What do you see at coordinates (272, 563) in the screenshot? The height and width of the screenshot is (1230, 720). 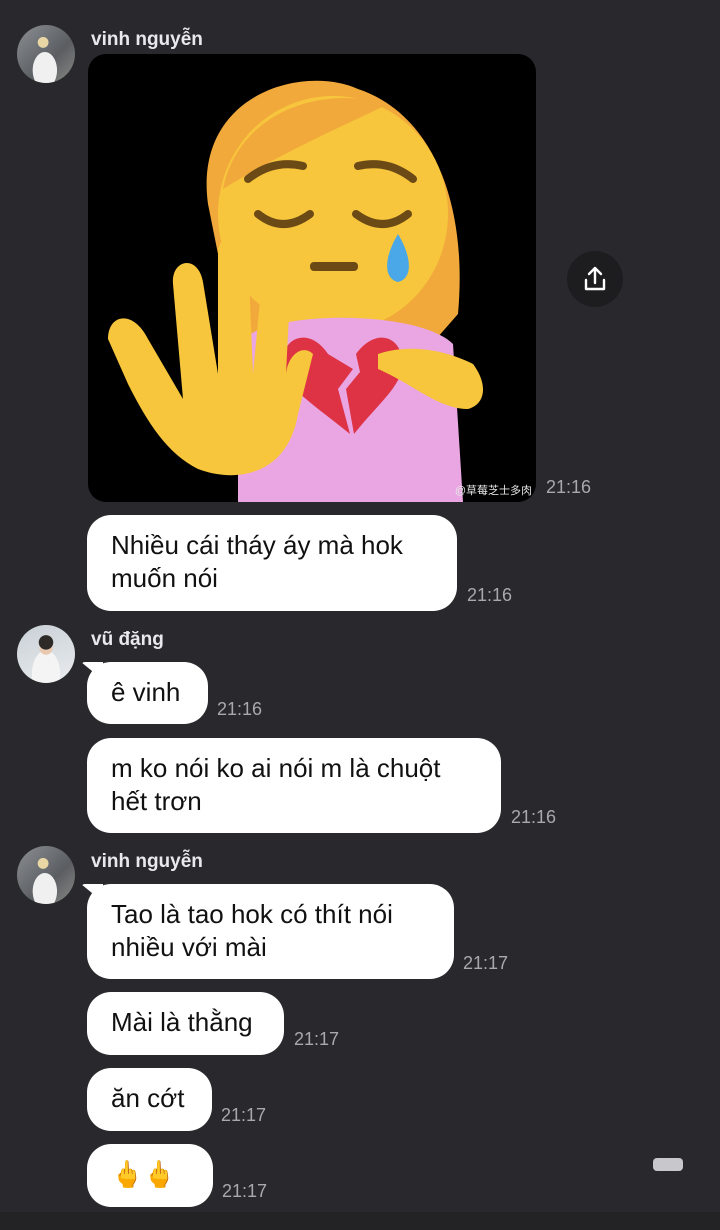 I see `message-bubble: Nhiều cái tháy áy mà hok muốn nói` at bounding box center [272, 563].